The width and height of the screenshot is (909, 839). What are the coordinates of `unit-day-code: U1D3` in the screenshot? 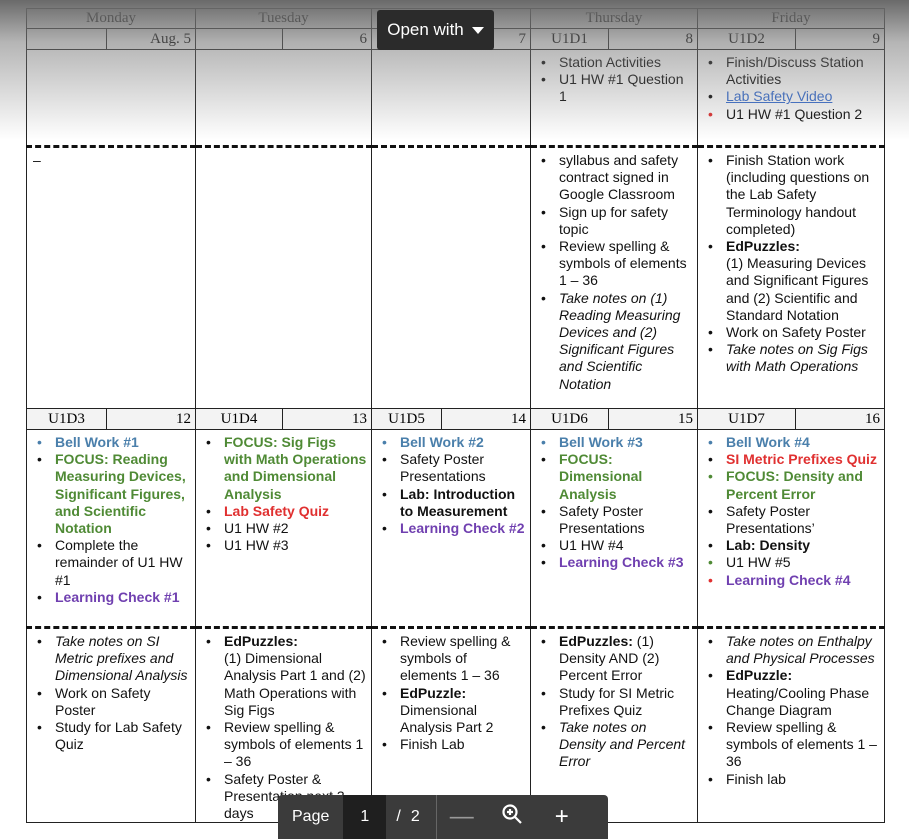 It's located at (67, 419).